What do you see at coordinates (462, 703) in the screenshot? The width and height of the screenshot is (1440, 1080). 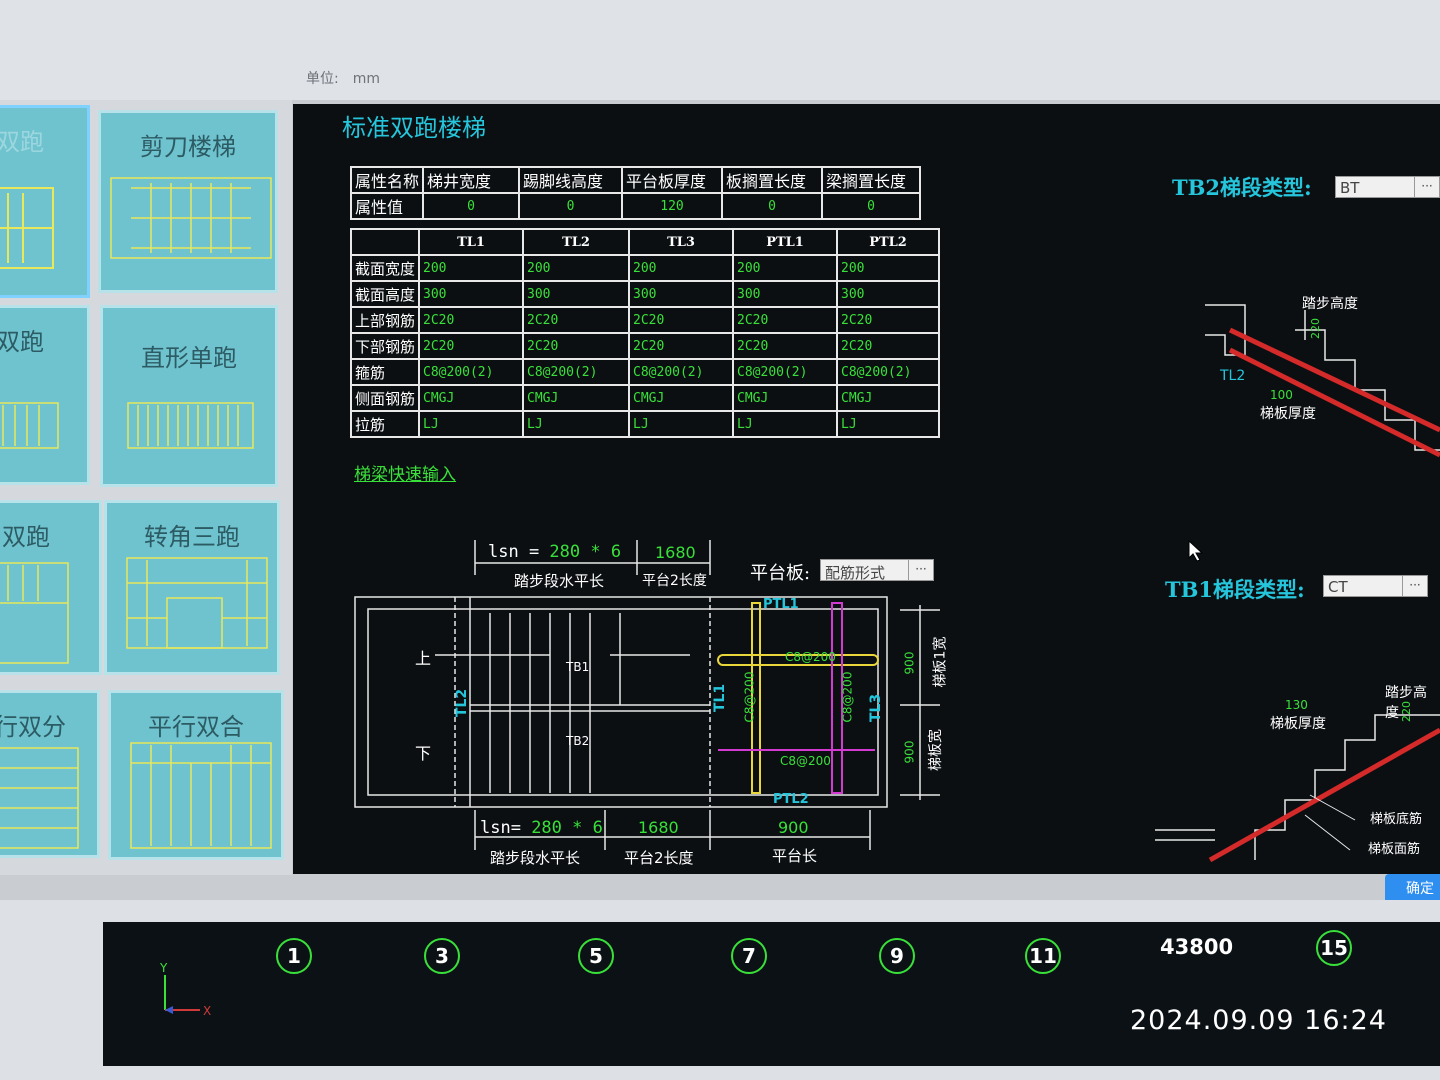 I see `tl2-label: TL2` at bounding box center [462, 703].